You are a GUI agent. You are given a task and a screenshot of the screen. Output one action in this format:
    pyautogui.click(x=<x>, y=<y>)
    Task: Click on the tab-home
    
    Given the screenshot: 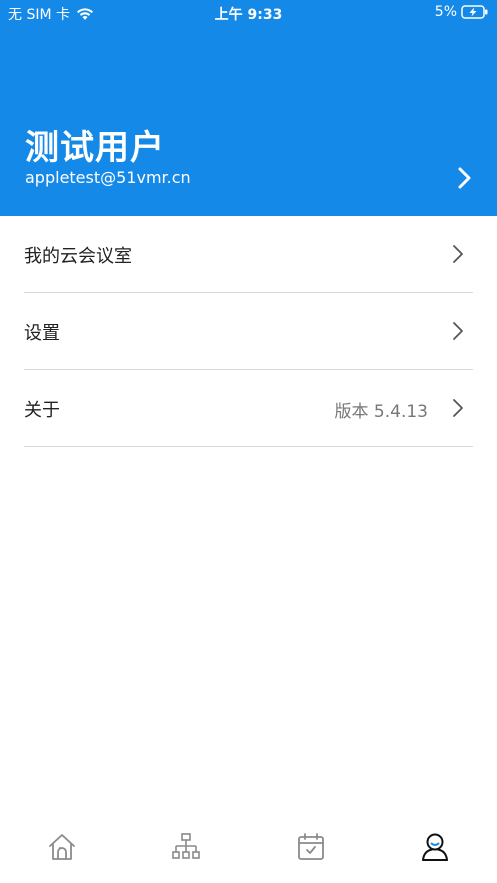 What is the action you would take?
    pyautogui.click(x=62, y=853)
    